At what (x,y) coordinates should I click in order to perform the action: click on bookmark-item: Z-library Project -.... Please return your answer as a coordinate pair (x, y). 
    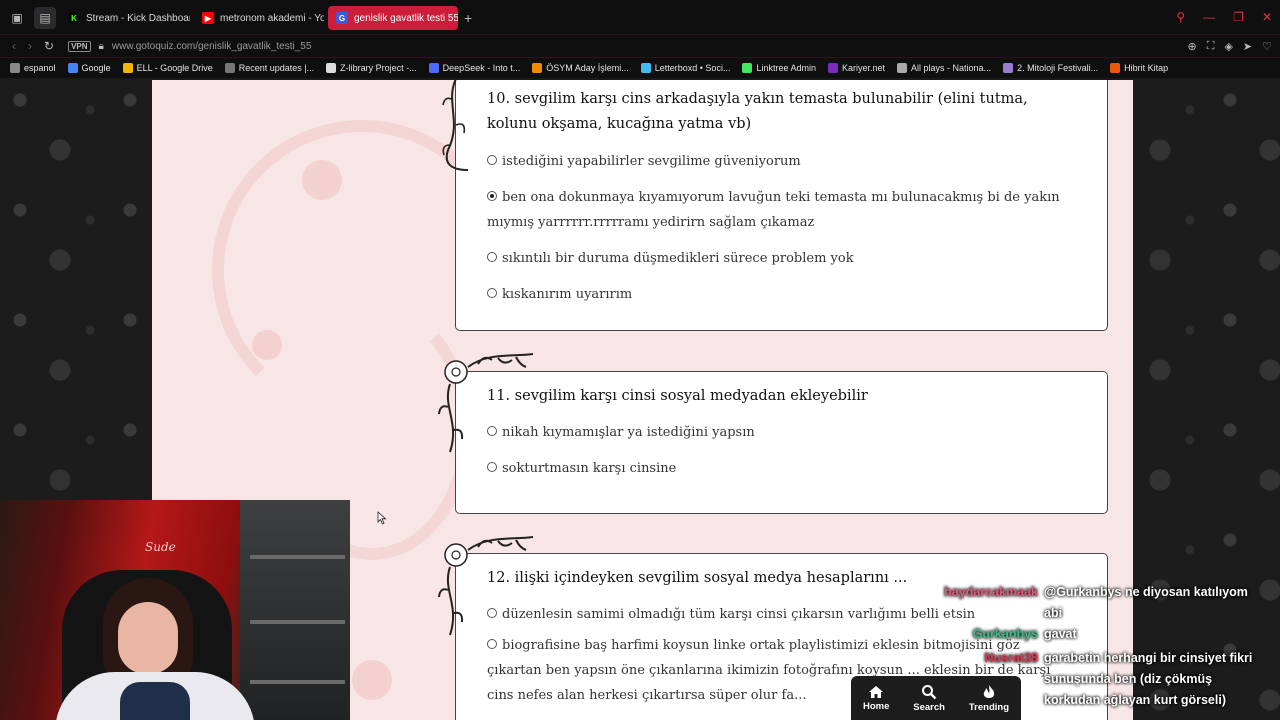
    Looking at the image, I should click on (371, 68).